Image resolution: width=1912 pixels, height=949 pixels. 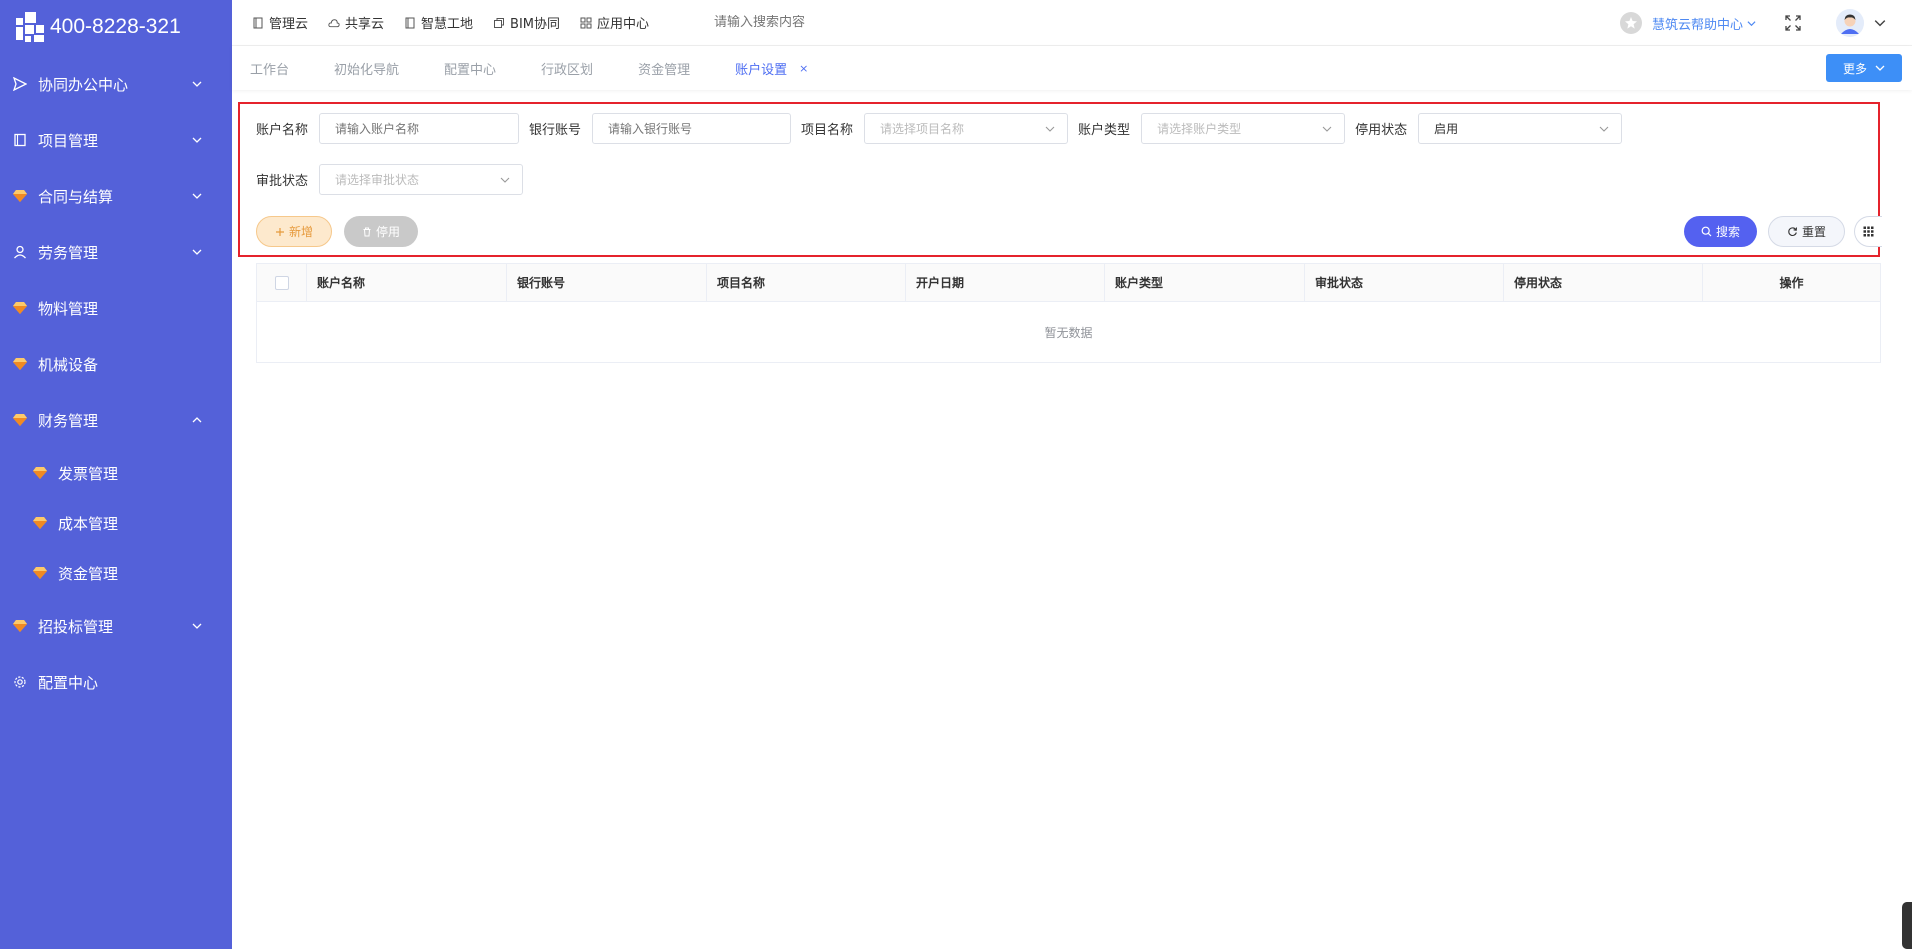 What do you see at coordinates (1520, 128) in the screenshot?
I see `disable-status-select: 启用` at bounding box center [1520, 128].